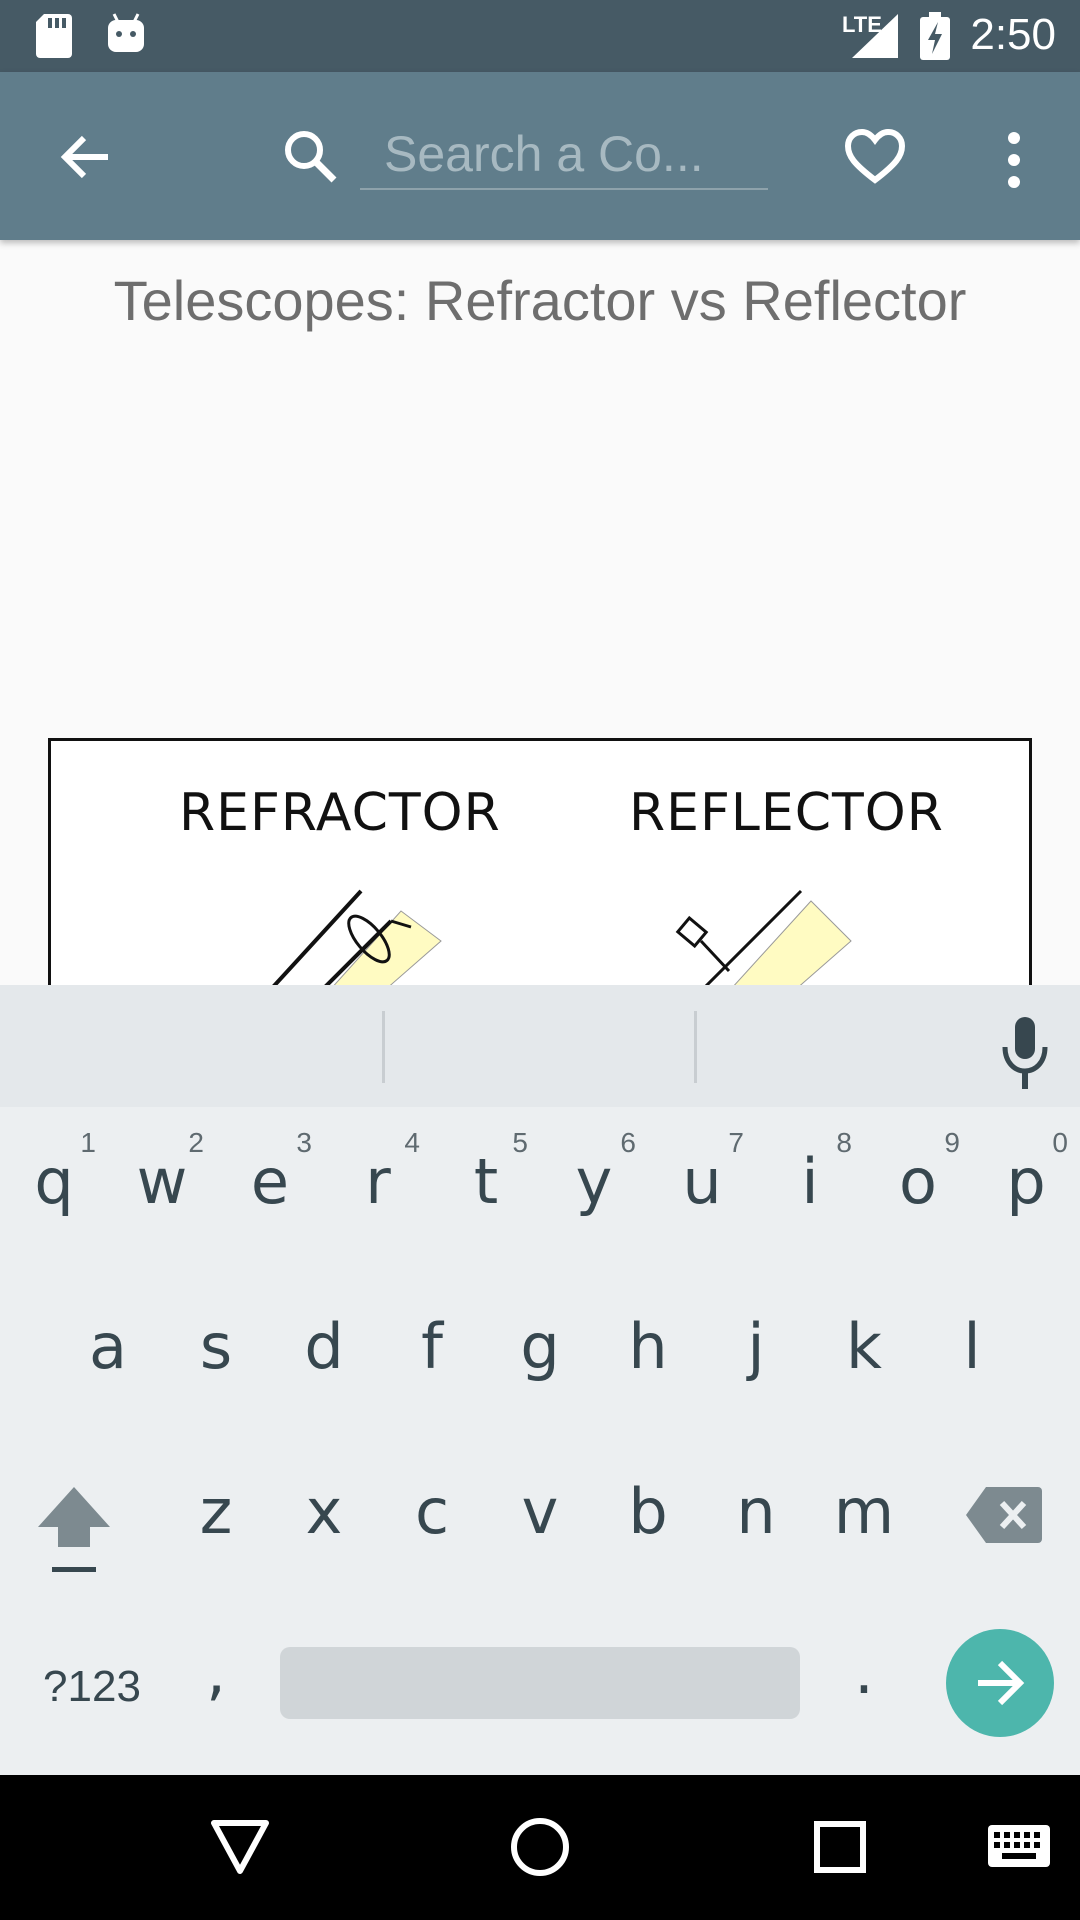 The height and width of the screenshot is (1920, 1080). What do you see at coordinates (324, 1347) in the screenshot?
I see `key-d: d` at bounding box center [324, 1347].